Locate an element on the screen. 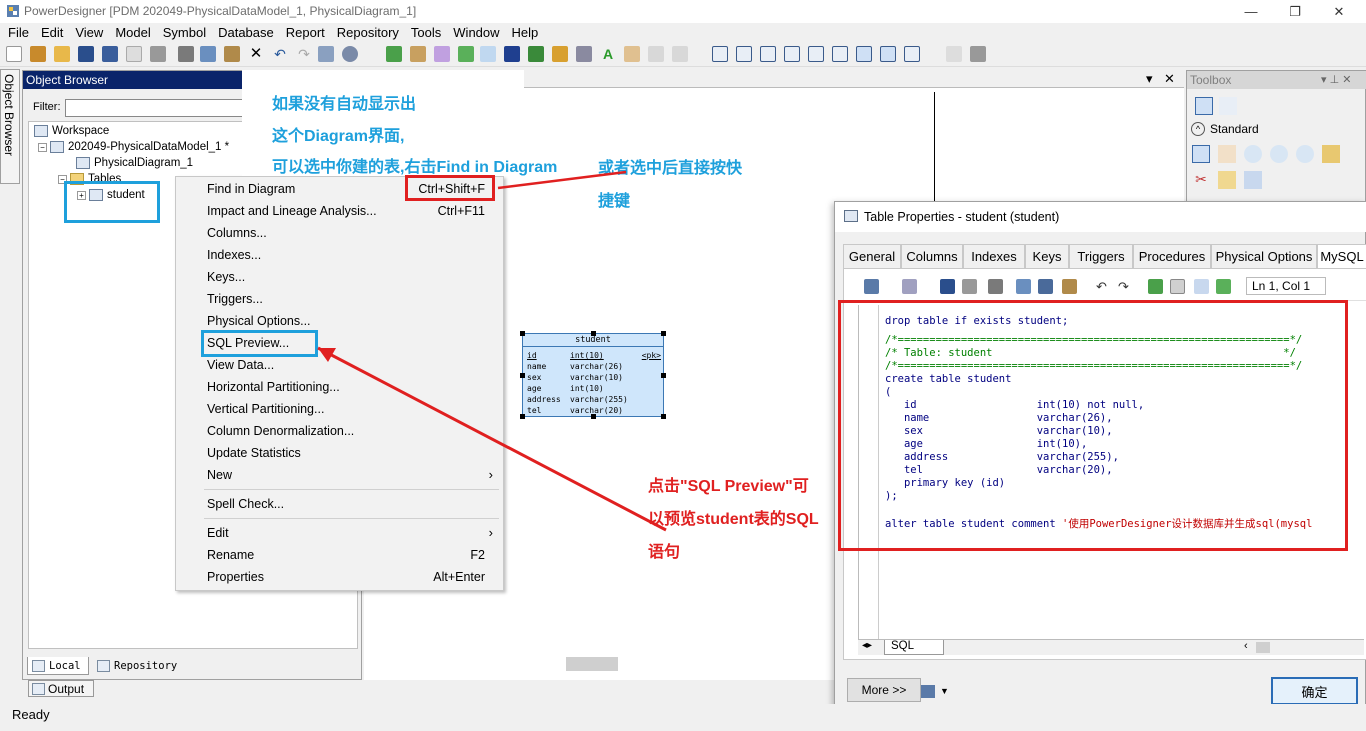 The image size is (1366, 731). annotation-arrows is located at coordinates (492, 351).